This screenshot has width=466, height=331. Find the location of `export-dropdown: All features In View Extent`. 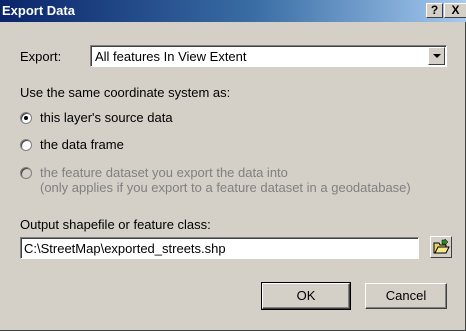

export-dropdown: All features In View Extent is located at coordinates (268, 56).